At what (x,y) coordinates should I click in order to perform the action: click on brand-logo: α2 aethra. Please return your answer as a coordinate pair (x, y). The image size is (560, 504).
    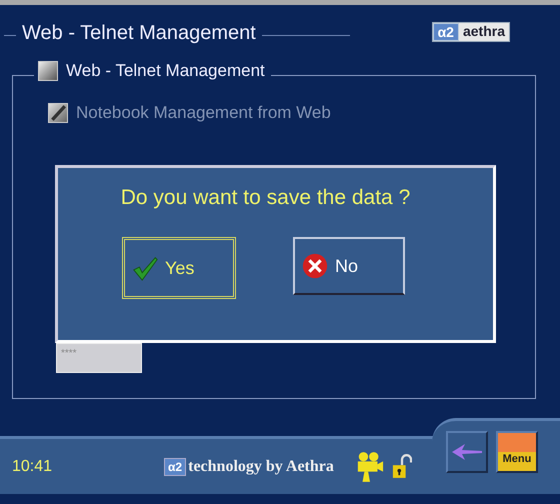
    Looking at the image, I should click on (471, 32).